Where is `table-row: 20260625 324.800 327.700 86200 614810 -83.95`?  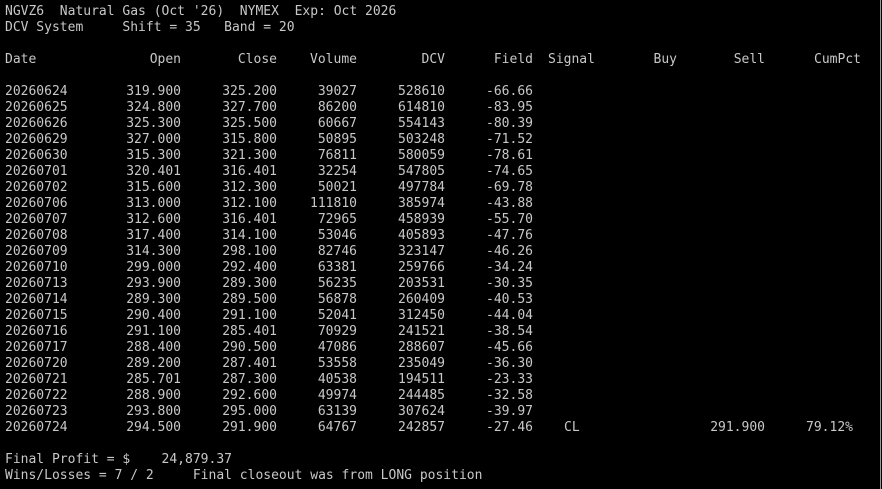
table-row: 20260625 324.800 327.700 86200 614810 -83.95 is located at coordinates (441, 108).